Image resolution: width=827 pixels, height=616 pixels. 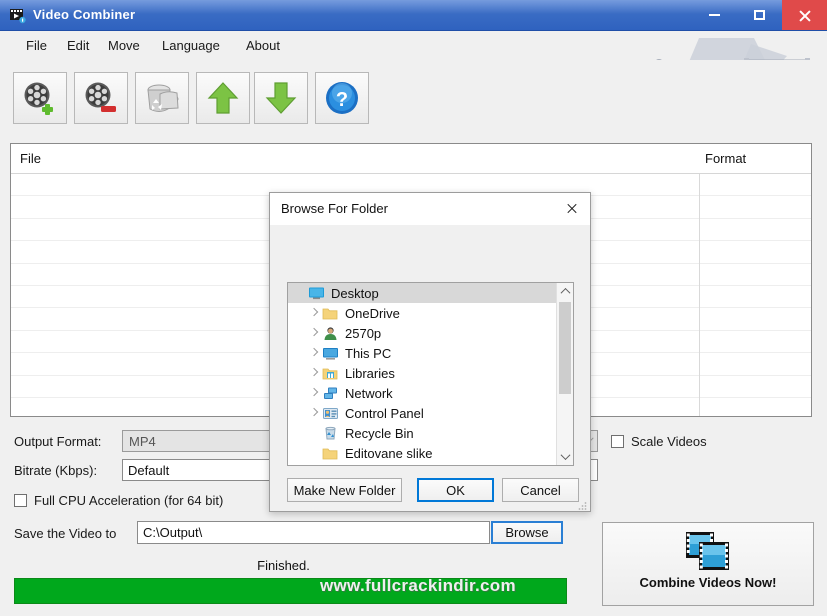 I want to click on scale-videos-checkbox, so click(x=617, y=441).